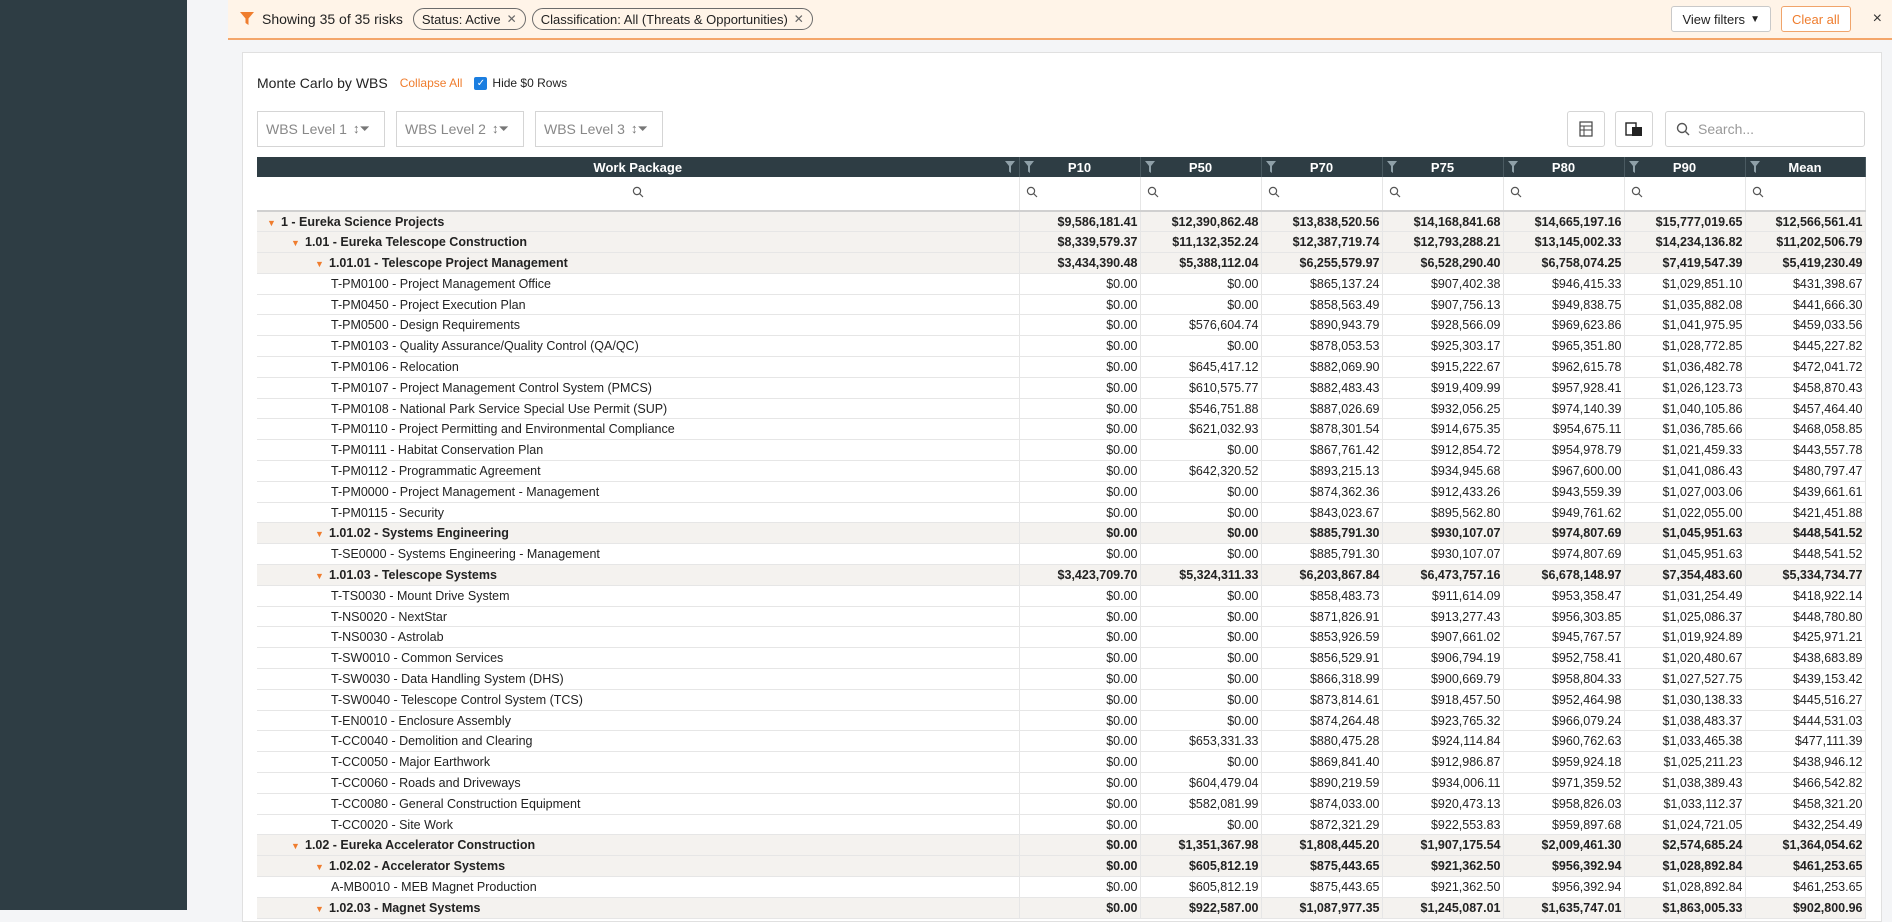  I want to click on column-chooser-button, so click(1634, 129).